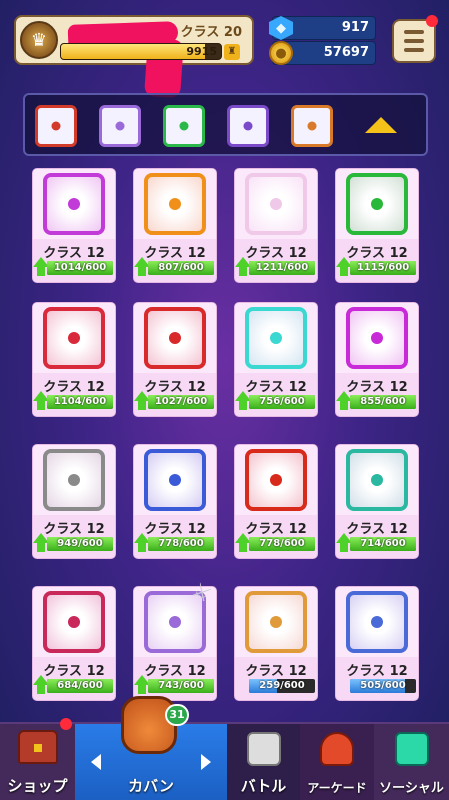  What do you see at coordinates (411, 762) in the screenshot?
I see `nav-social: ソーシャル` at bounding box center [411, 762].